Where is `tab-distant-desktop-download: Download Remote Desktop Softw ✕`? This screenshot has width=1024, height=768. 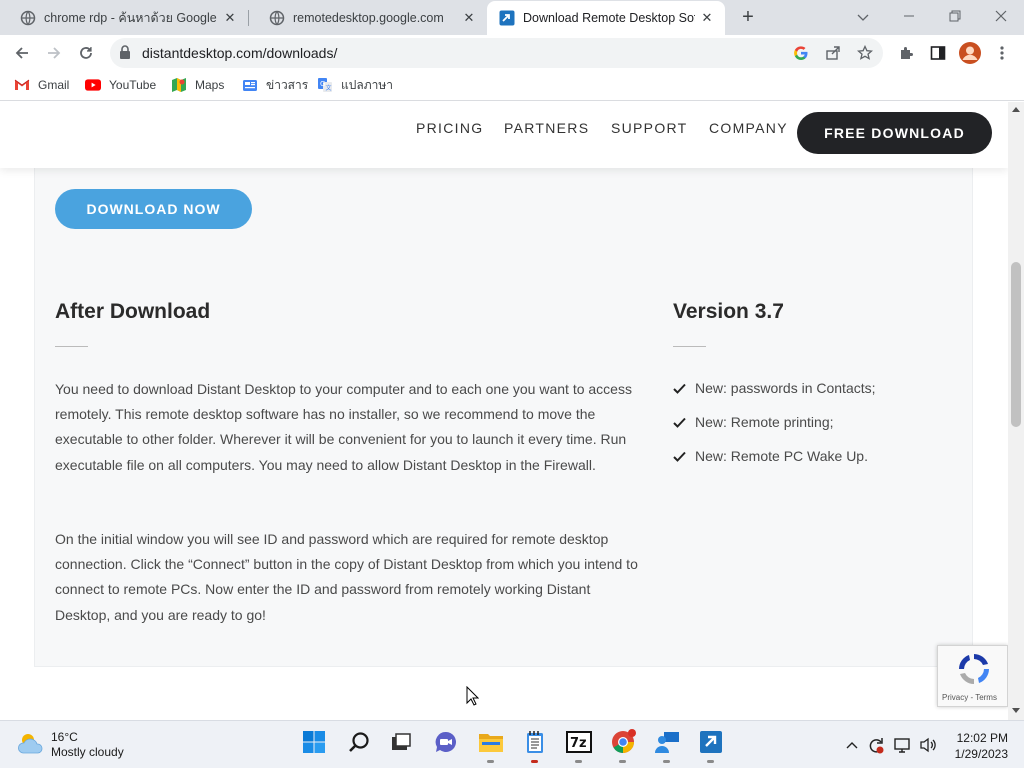 tab-distant-desktop-download: Download Remote Desktop Softw ✕ is located at coordinates (606, 18).